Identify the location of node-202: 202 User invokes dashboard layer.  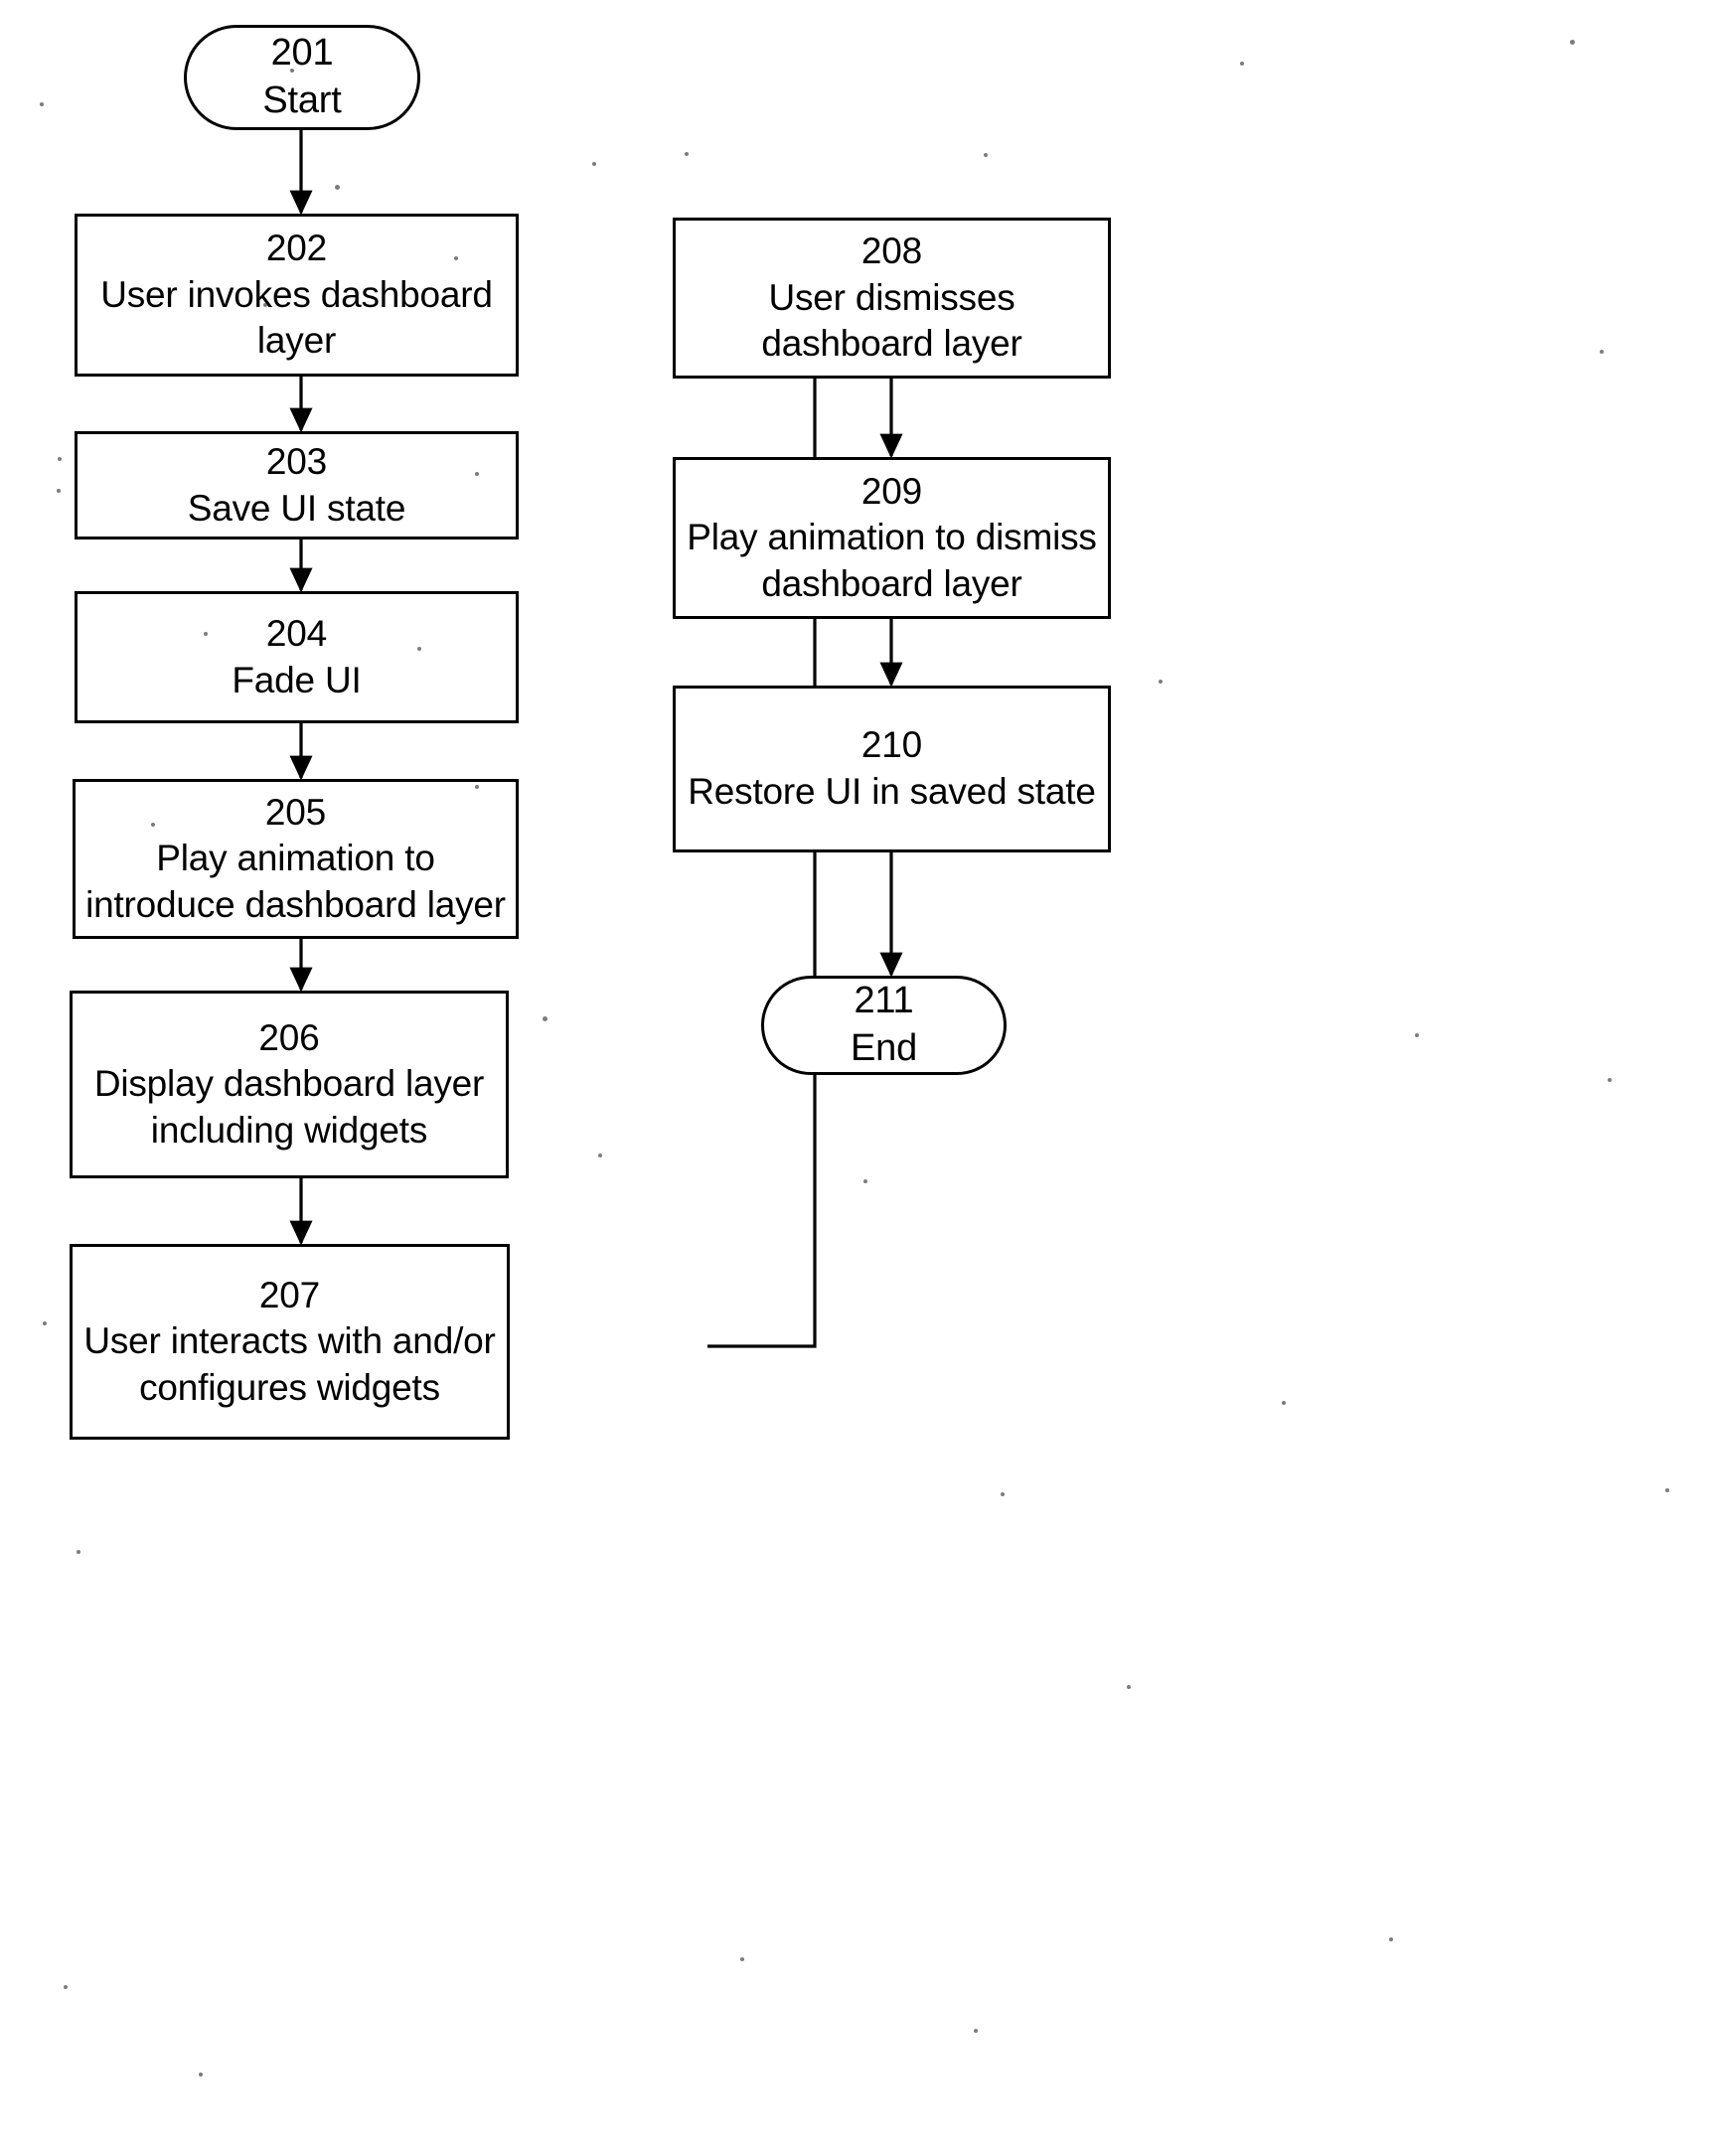
(297, 295).